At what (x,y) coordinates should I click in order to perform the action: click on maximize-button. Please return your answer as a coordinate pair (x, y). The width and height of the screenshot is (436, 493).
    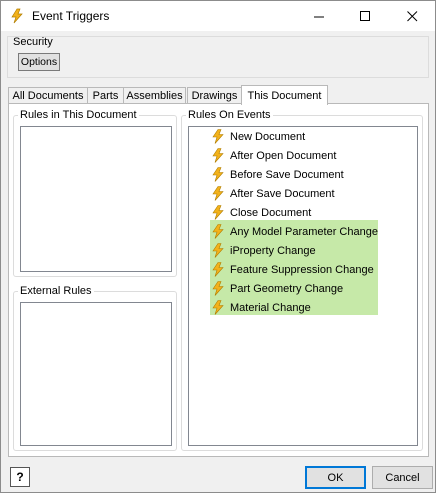
    Looking at the image, I should click on (365, 16).